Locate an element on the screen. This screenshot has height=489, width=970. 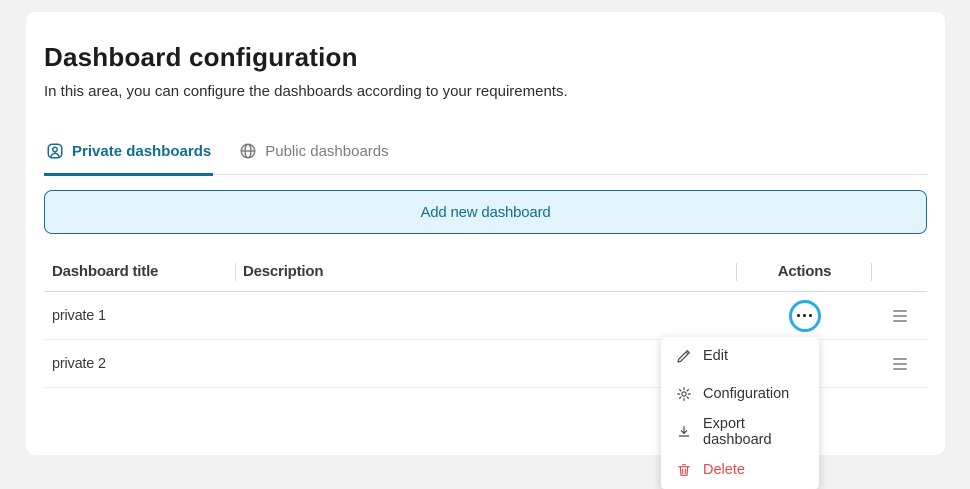
menu-item-export-dashboard: Export dashboard is located at coordinates (740, 432).